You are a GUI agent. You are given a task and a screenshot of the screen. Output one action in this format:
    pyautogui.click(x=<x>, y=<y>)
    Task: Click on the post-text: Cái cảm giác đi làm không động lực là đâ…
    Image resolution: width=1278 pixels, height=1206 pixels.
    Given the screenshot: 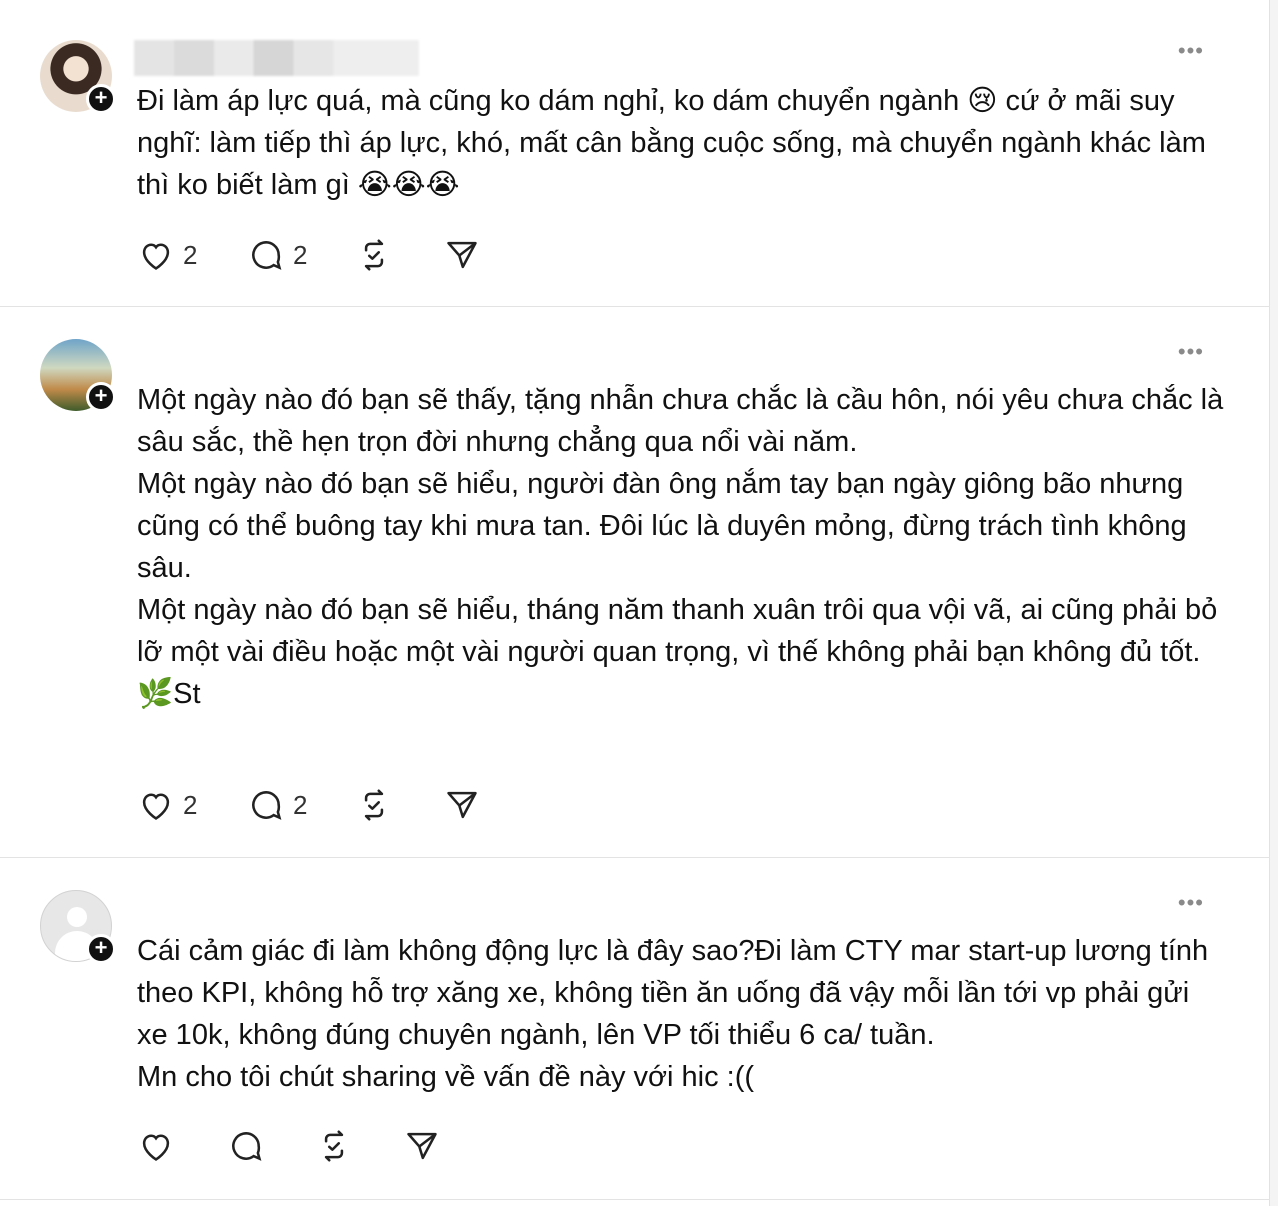 What is the action you would take?
    pyautogui.click(x=673, y=1014)
    